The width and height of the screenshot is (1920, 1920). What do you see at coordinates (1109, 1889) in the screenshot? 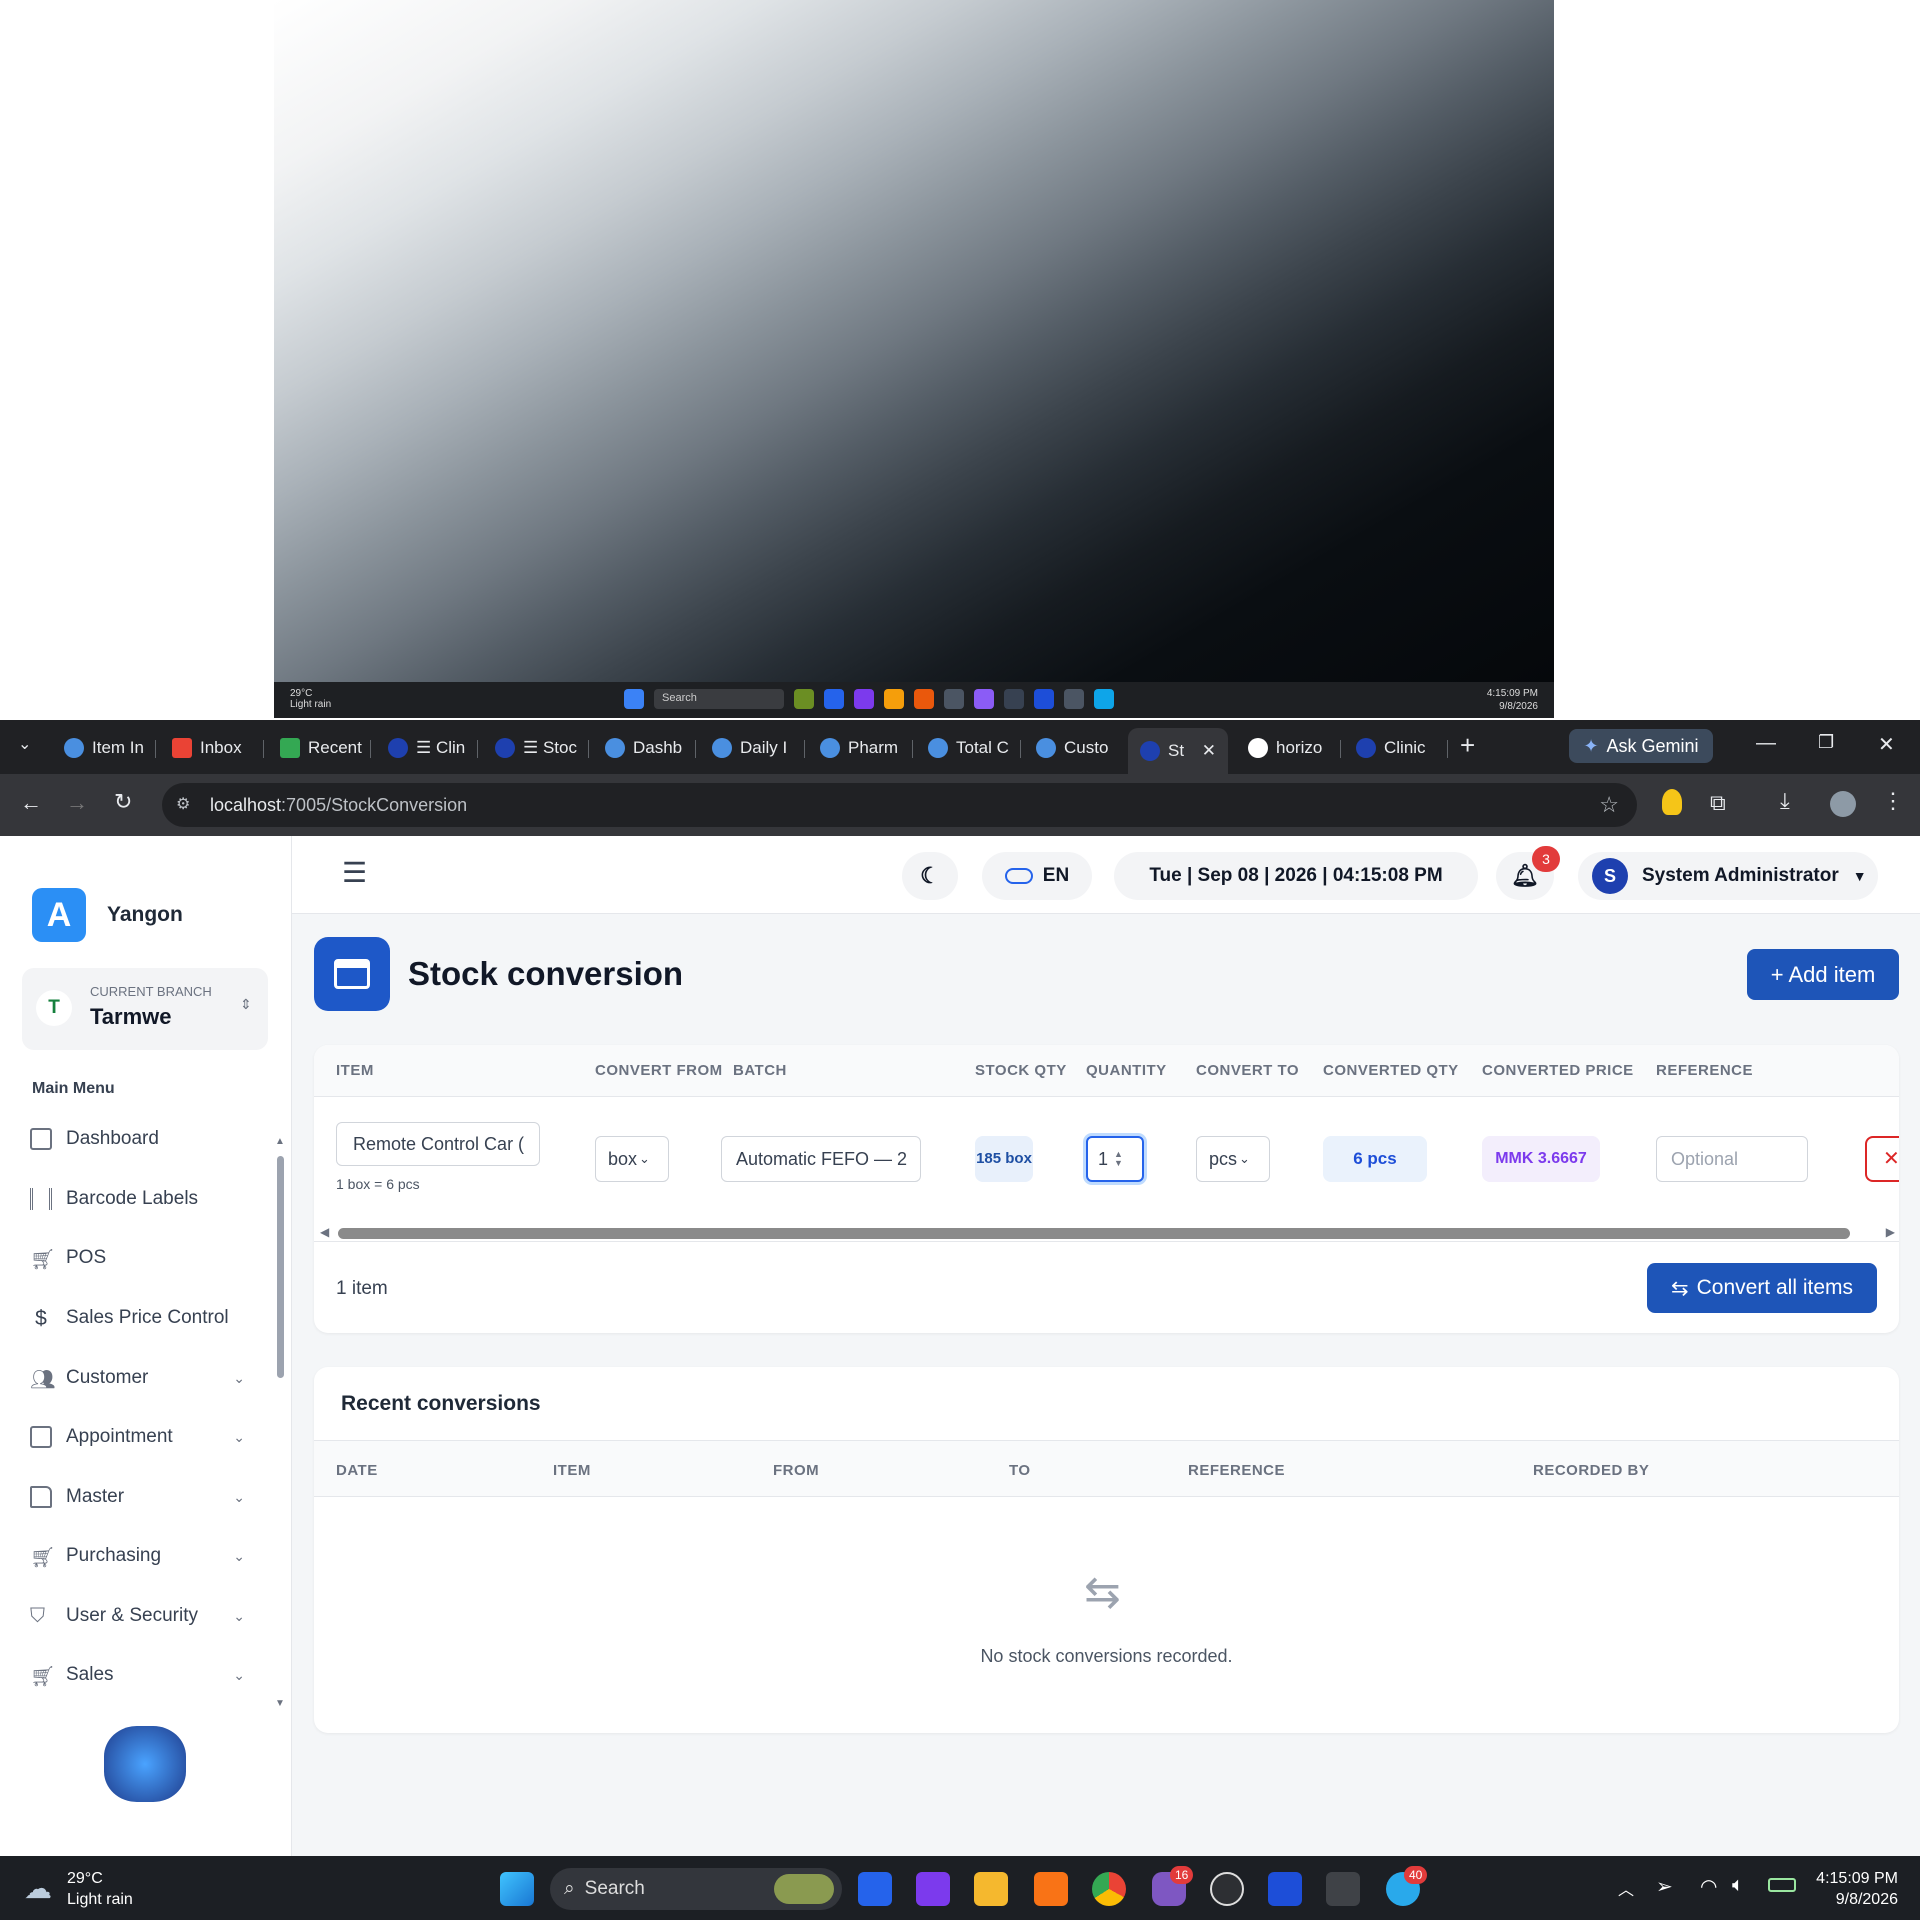
I see `chrome-icon` at bounding box center [1109, 1889].